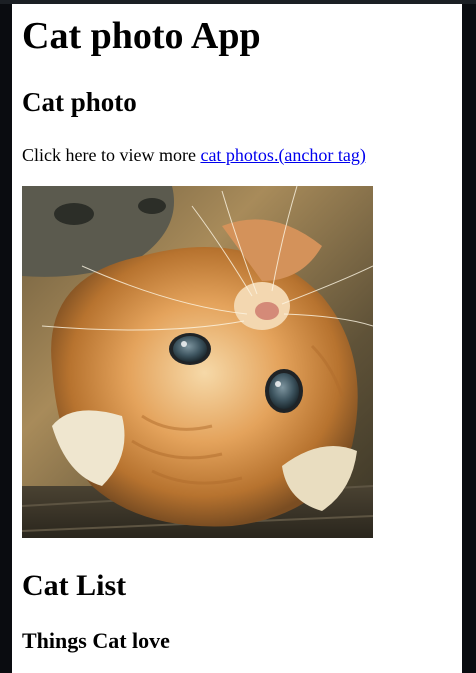  I want to click on page-title: Cat photo App, so click(141, 36).